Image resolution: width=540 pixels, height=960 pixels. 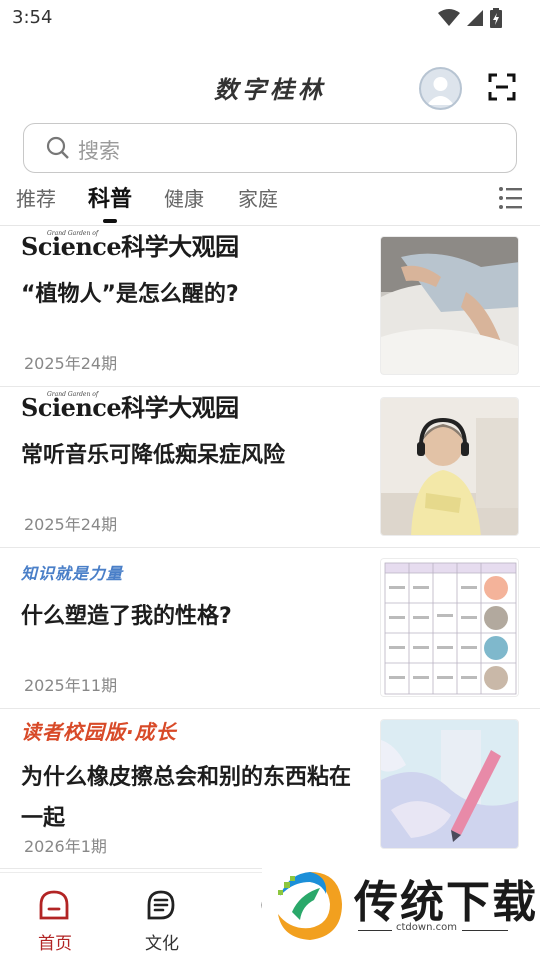 I want to click on article-title: 什么塑造了我的性格?, so click(x=126, y=616).